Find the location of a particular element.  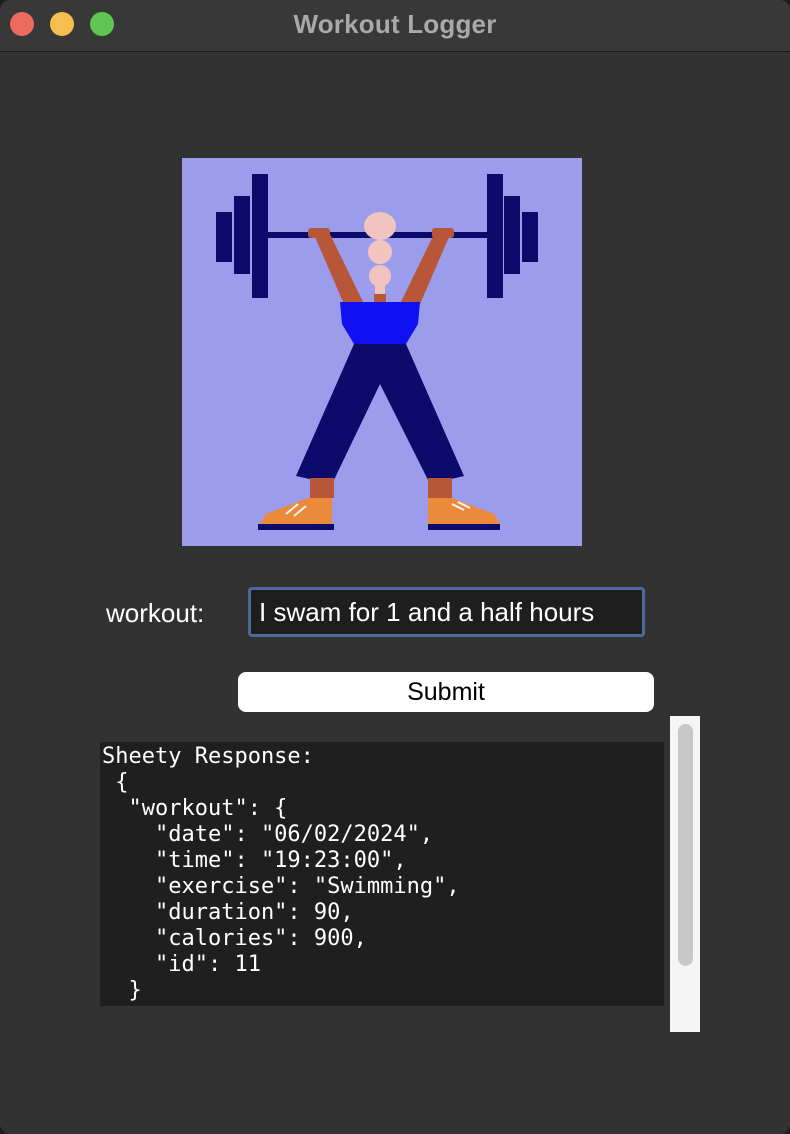

window-title: Workout Logger is located at coordinates (395, 24).